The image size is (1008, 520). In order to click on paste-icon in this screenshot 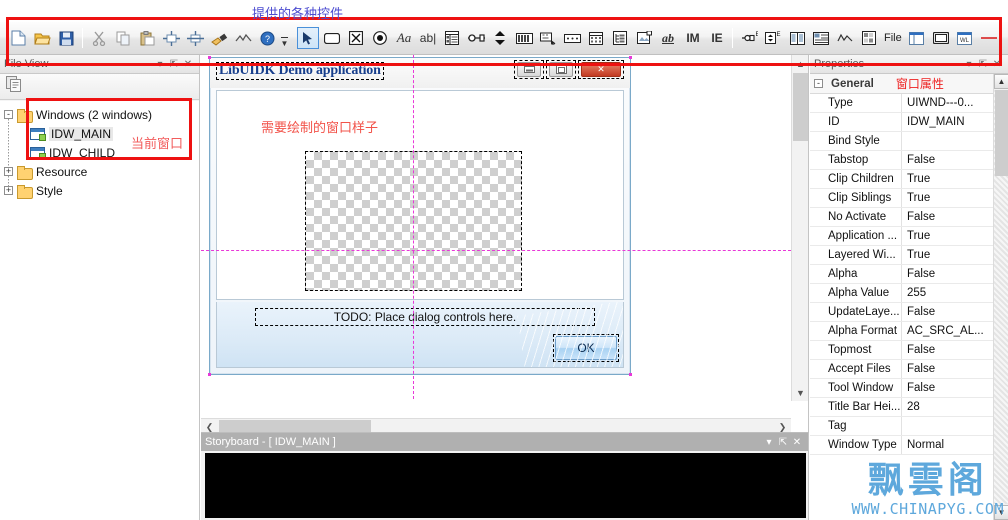, I will do `click(147, 38)`.